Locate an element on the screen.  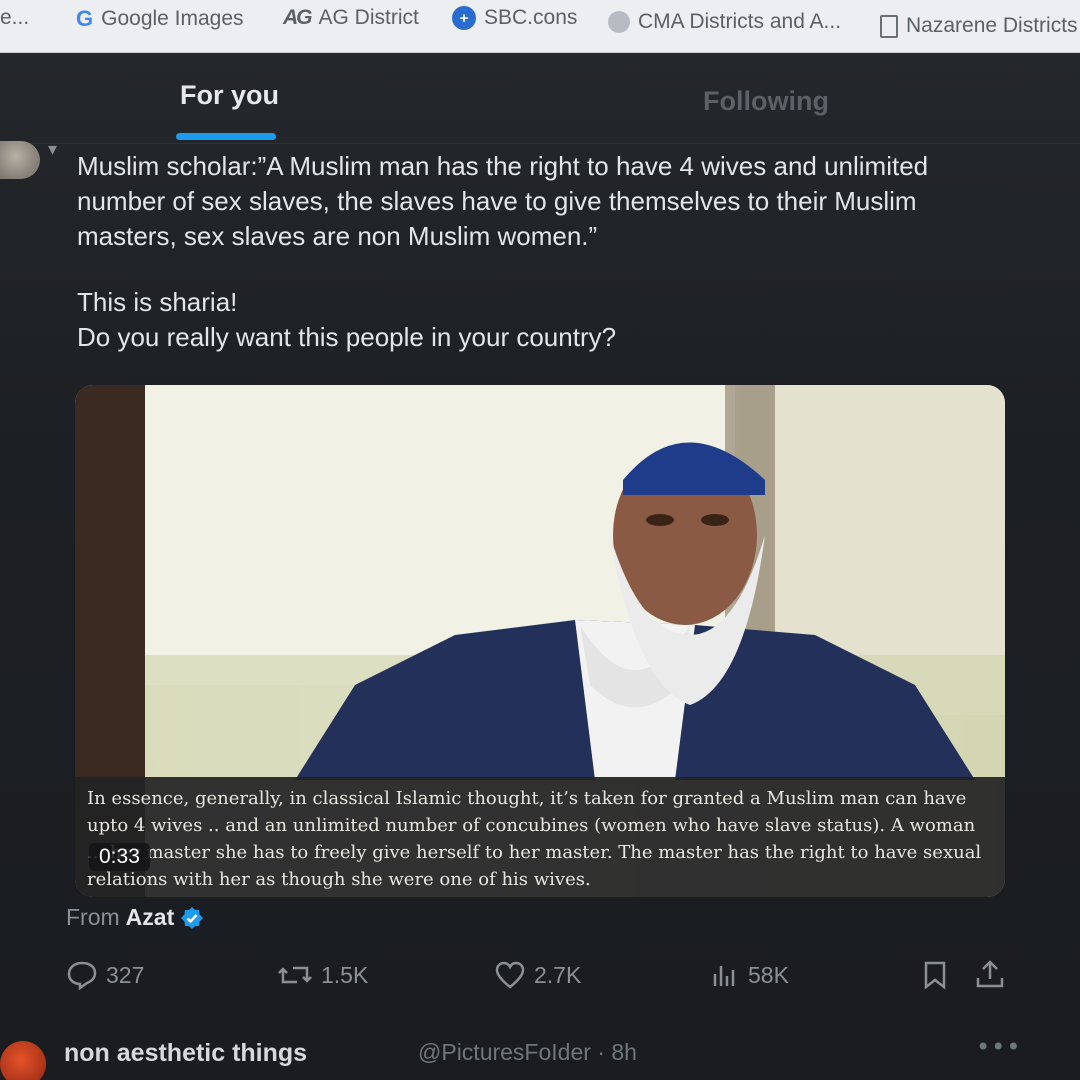
bookmark-google-images: G Google Images is located at coordinates (160, 19).